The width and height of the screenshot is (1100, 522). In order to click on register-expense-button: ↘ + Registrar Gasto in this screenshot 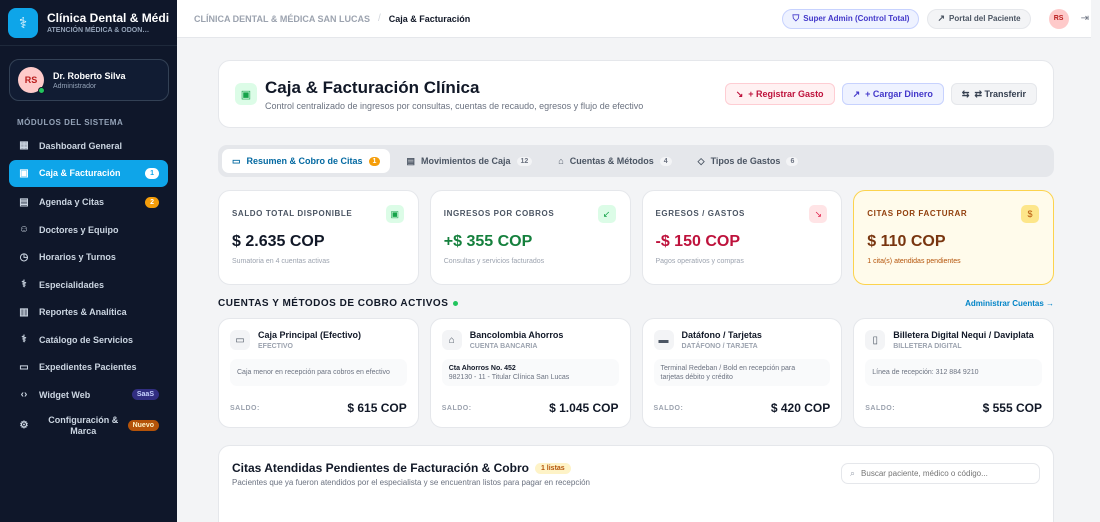, I will do `click(779, 94)`.